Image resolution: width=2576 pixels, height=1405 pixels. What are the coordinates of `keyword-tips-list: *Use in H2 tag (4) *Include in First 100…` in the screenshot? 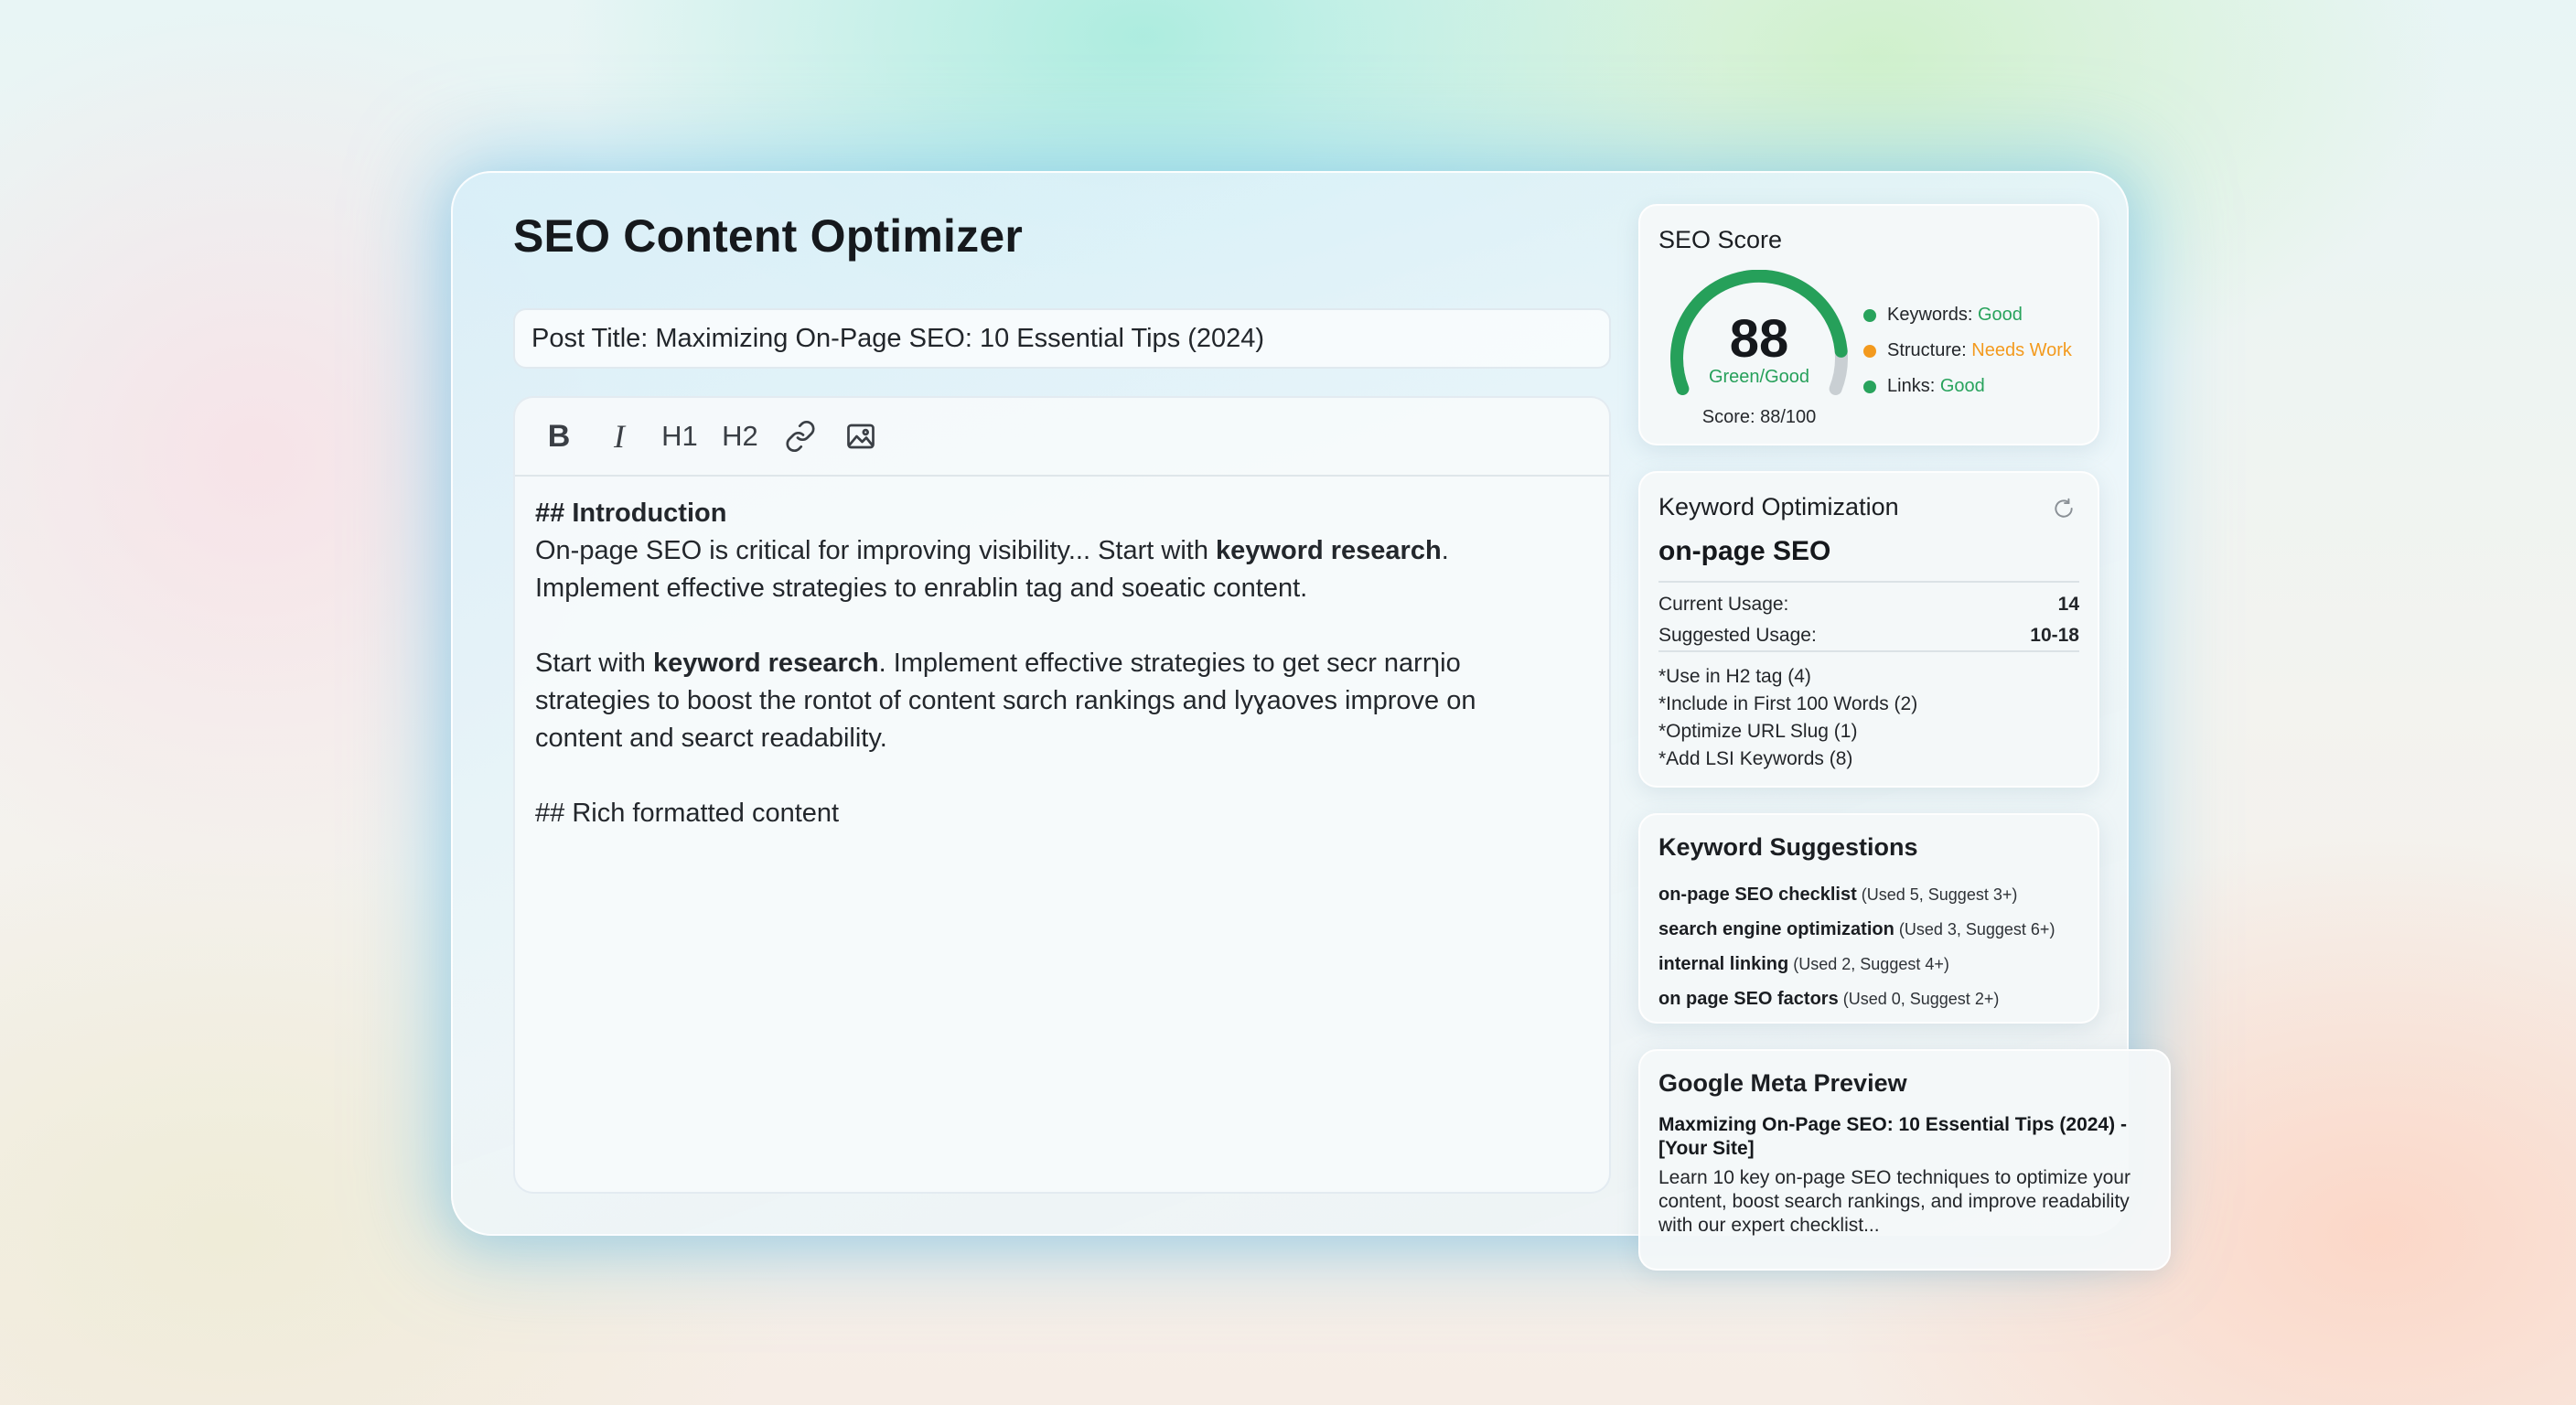 It's located at (1788, 718).